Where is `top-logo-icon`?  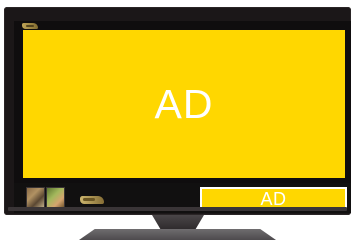
top-logo-icon is located at coordinates (30, 26).